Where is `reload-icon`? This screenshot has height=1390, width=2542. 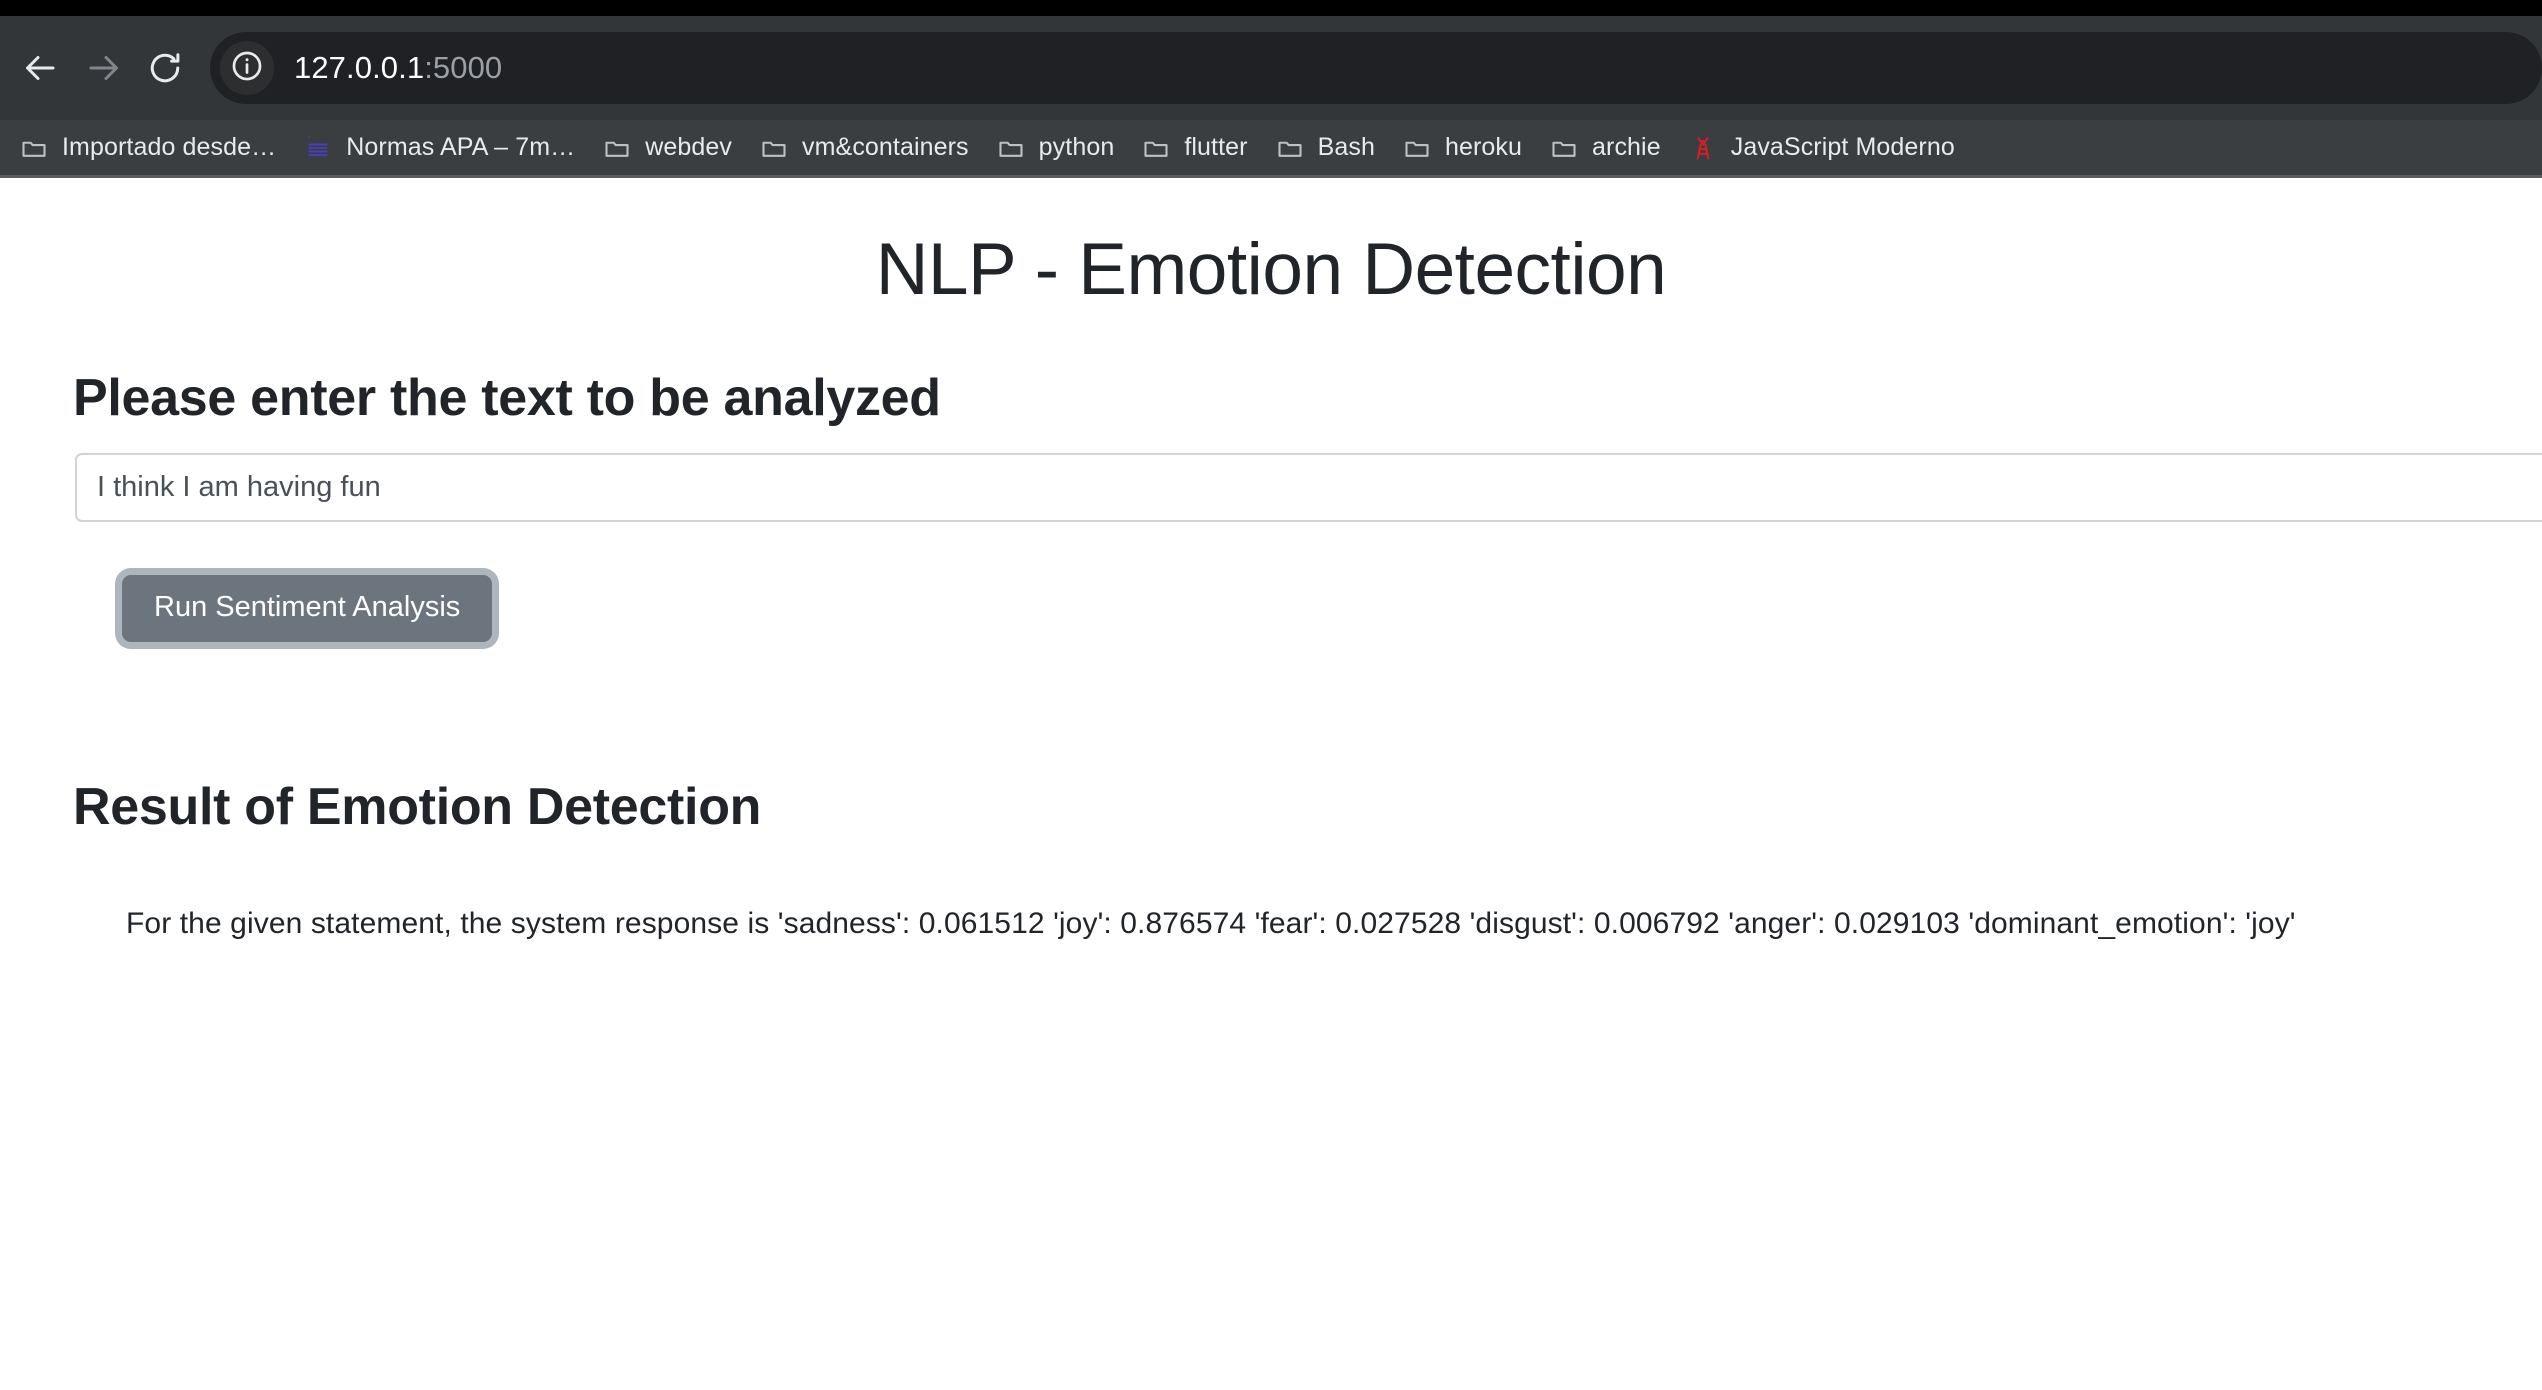
reload-icon is located at coordinates (165, 68).